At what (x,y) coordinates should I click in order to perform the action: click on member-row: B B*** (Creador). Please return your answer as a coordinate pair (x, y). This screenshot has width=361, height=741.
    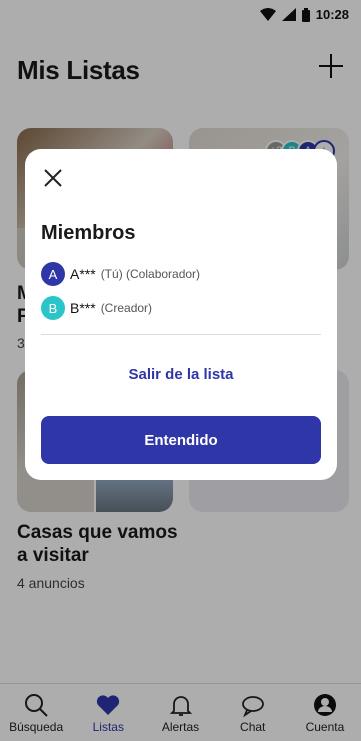
    Looking at the image, I should click on (96, 308).